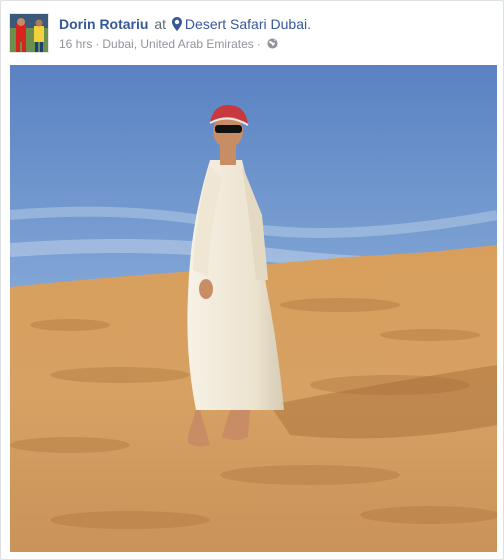  I want to click on author-name-link: Dorin Rotariu, so click(103, 24).